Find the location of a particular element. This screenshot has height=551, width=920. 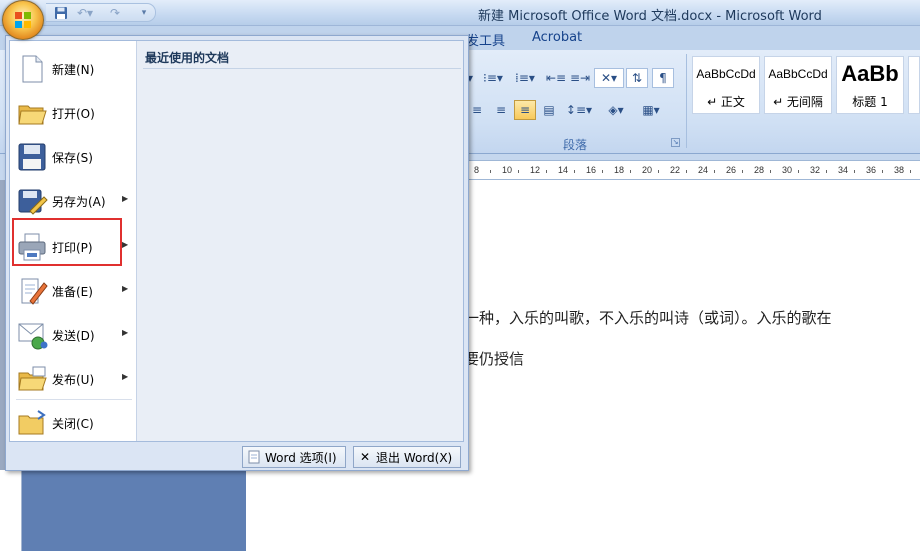

numbering-icon: ⁝≡▾ is located at coordinates (493, 78).